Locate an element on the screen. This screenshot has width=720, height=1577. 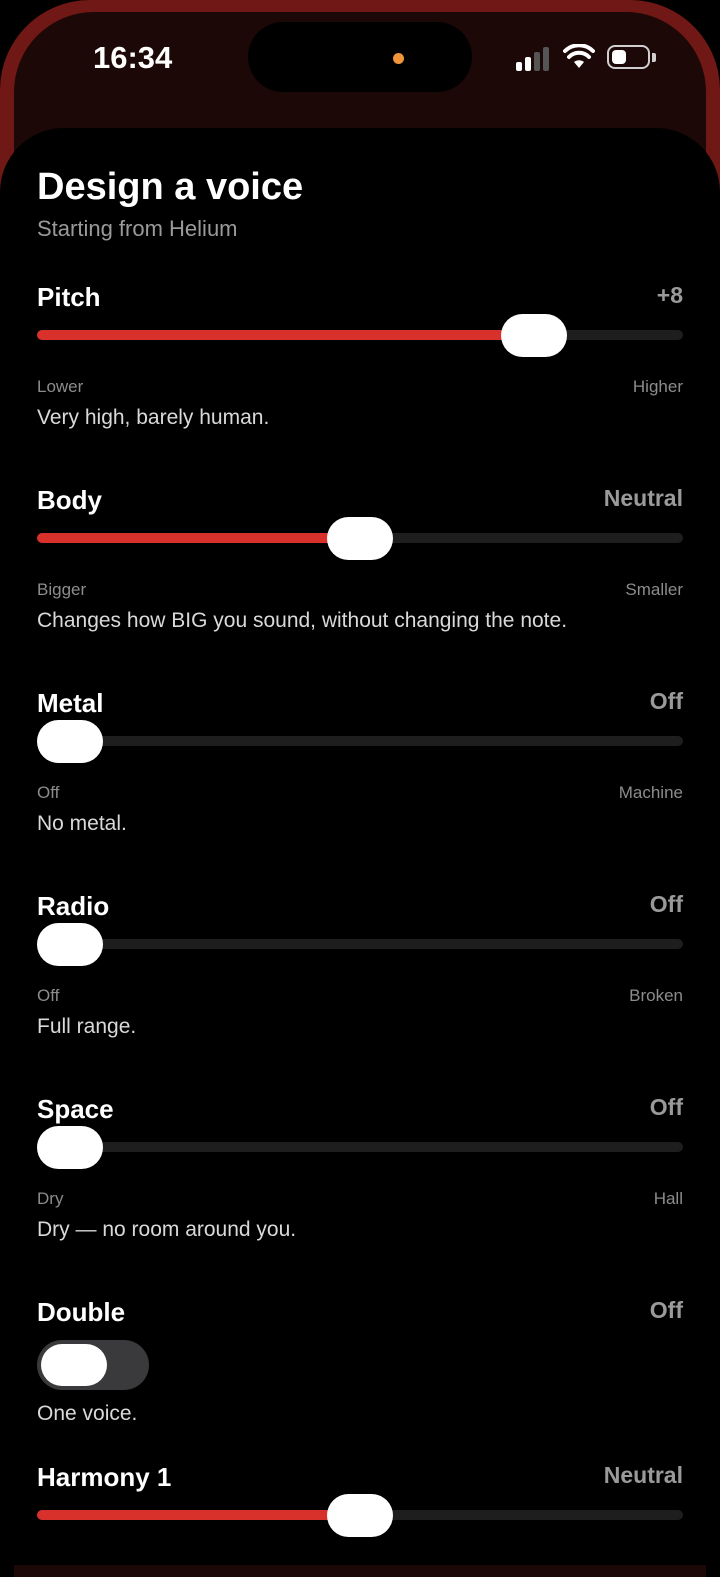
slider-max-label: Hall is located at coordinates (668, 1198).